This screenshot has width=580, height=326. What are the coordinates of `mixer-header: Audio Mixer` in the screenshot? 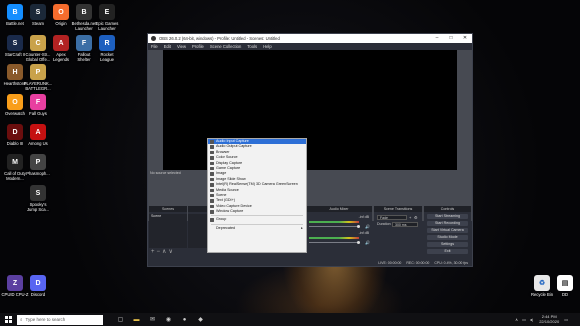 It's located at (339, 209).